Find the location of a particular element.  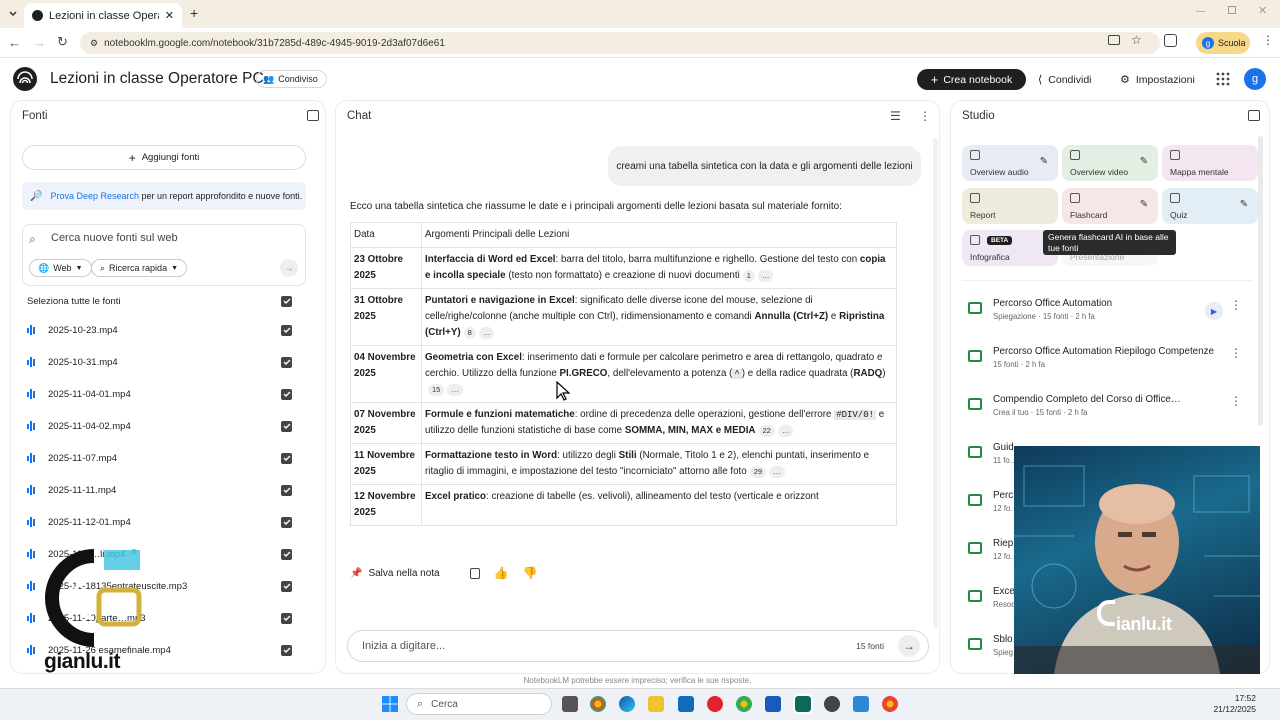

quiz-tile: Quiz ✎ is located at coordinates (1210, 206).